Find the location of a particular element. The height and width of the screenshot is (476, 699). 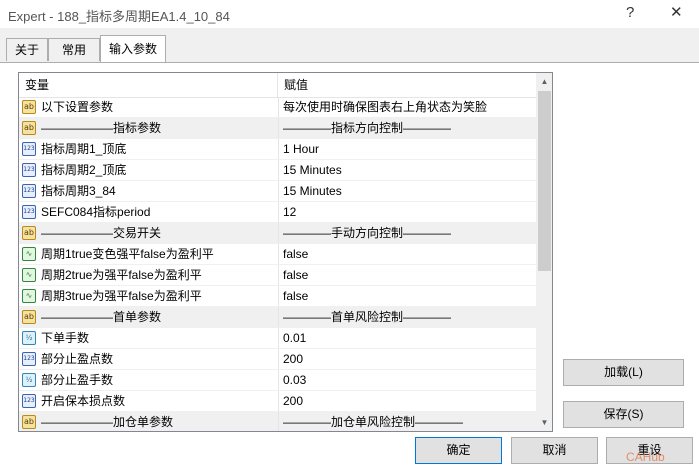

tab-inputs: 输入参数 is located at coordinates (133, 48).